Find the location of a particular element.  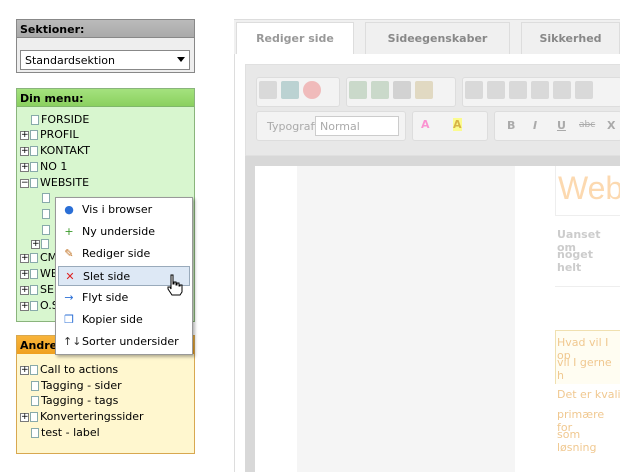

tab-sideegenskaber: Sideegenskaber is located at coordinates (437, 39).